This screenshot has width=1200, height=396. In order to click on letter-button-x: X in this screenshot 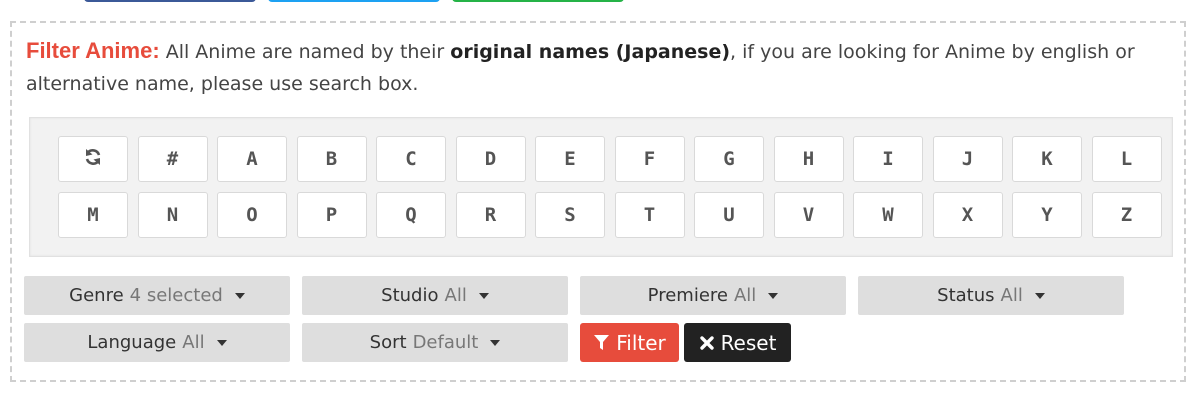, I will do `click(967, 215)`.